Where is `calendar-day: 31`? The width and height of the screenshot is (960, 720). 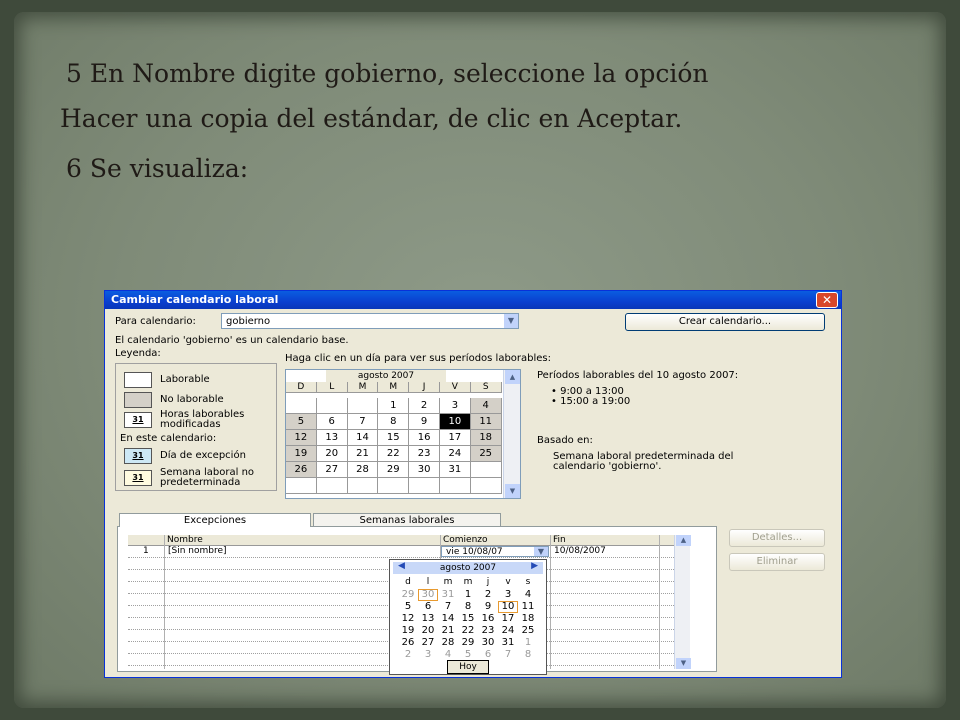 calendar-day: 31 is located at coordinates (455, 470).